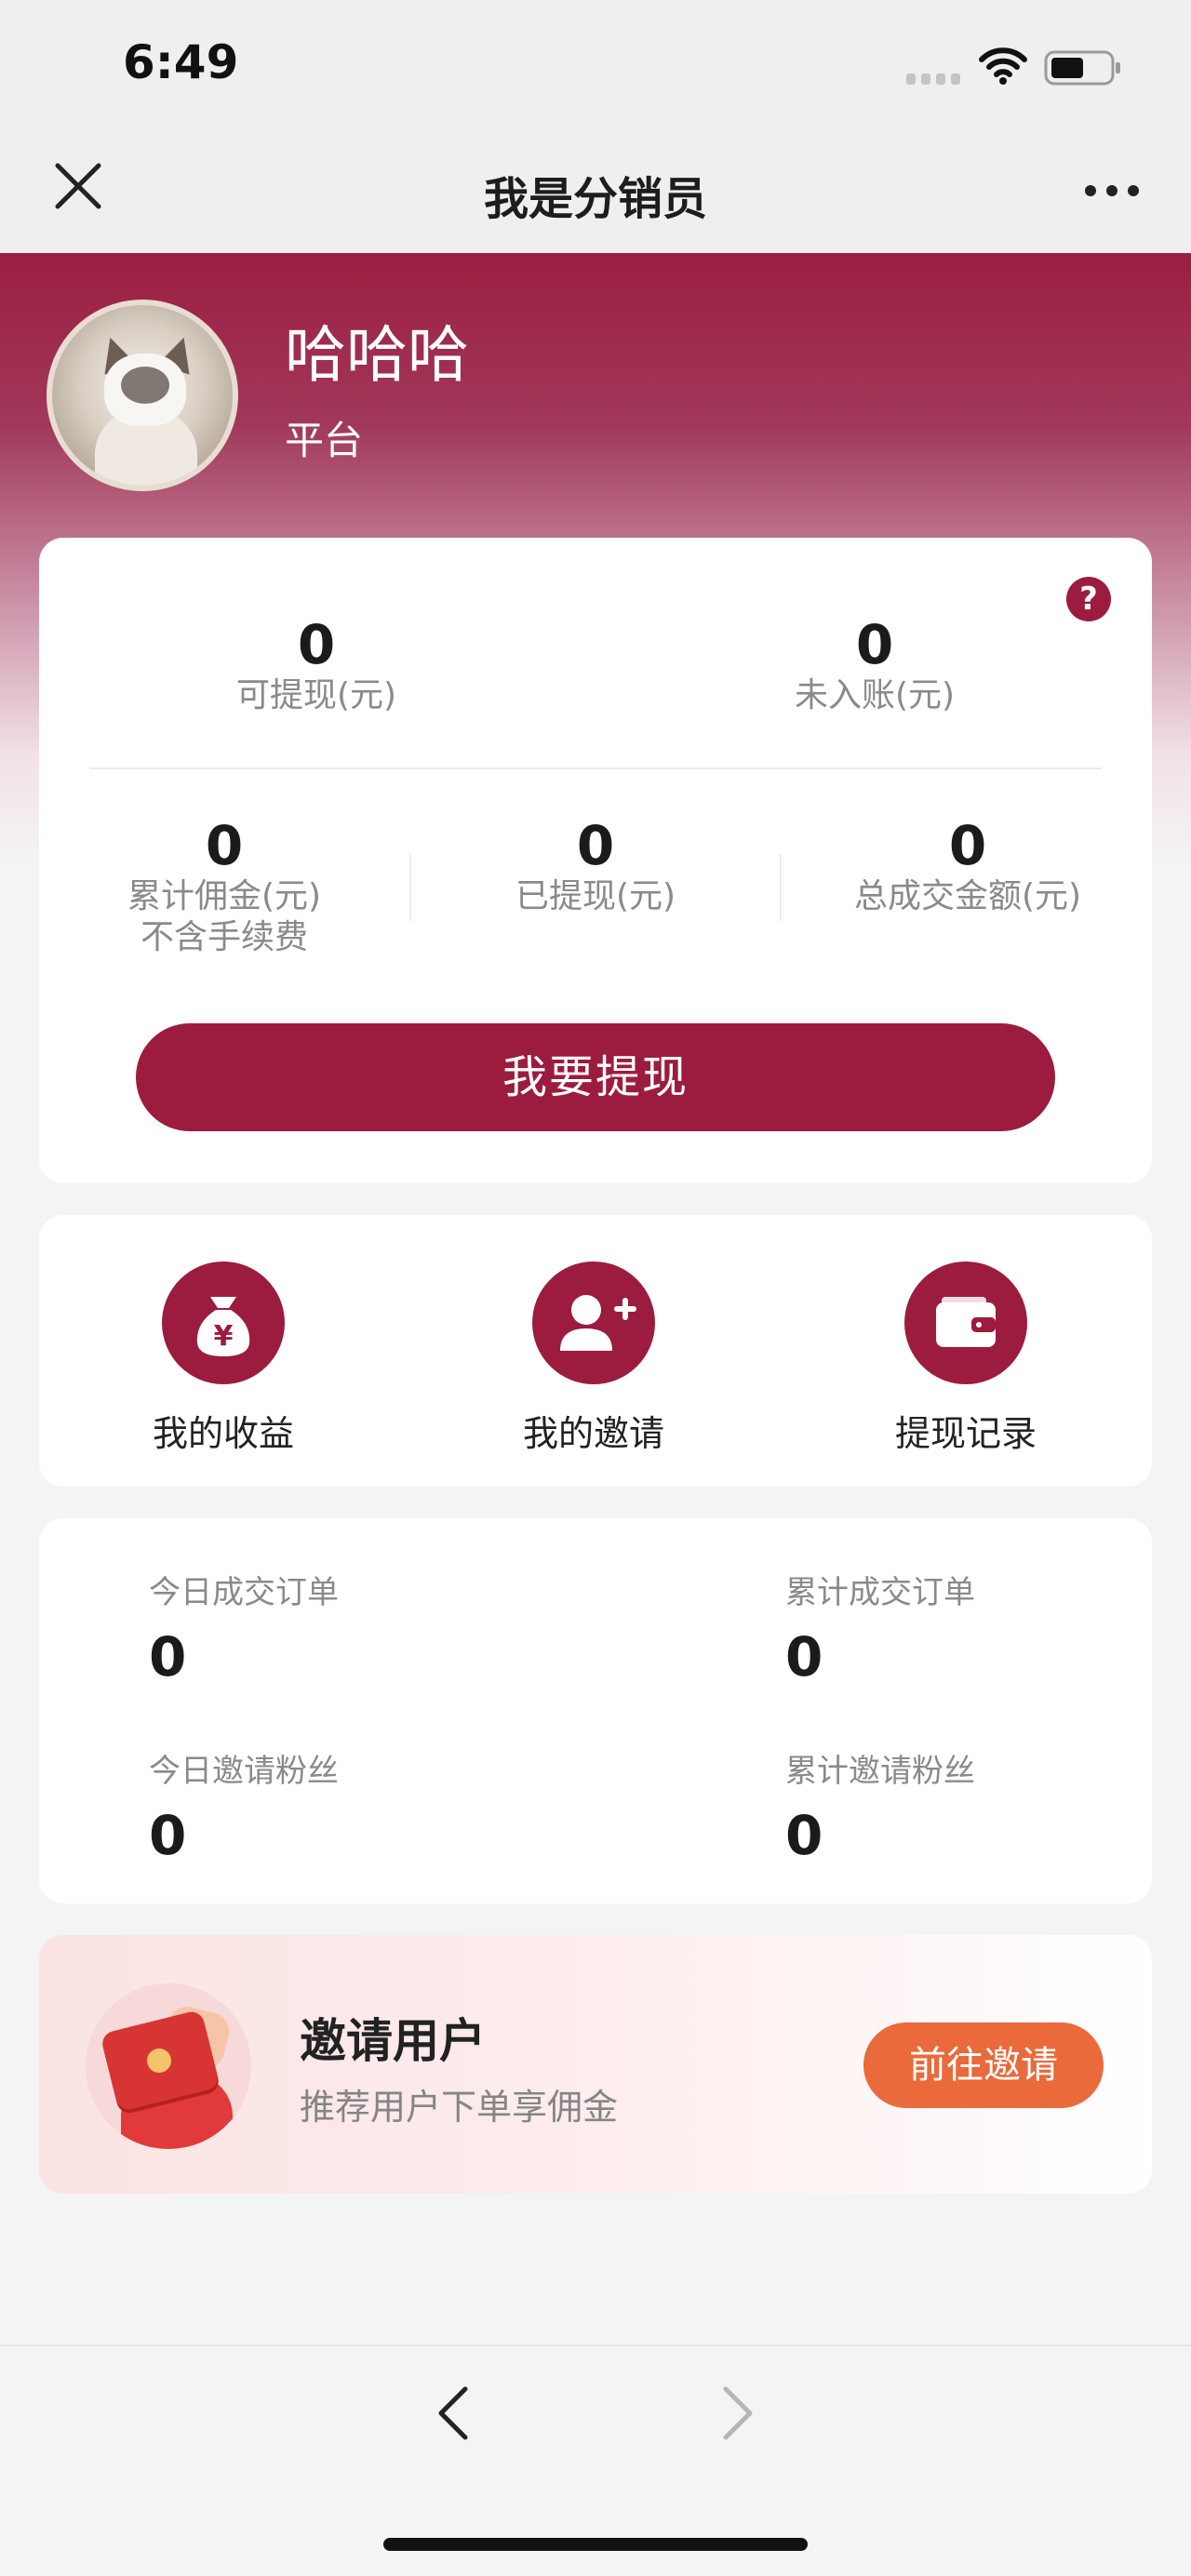 This screenshot has width=1191, height=2576. I want to click on pending-stat: 0 未入账(元), so click(874, 664).